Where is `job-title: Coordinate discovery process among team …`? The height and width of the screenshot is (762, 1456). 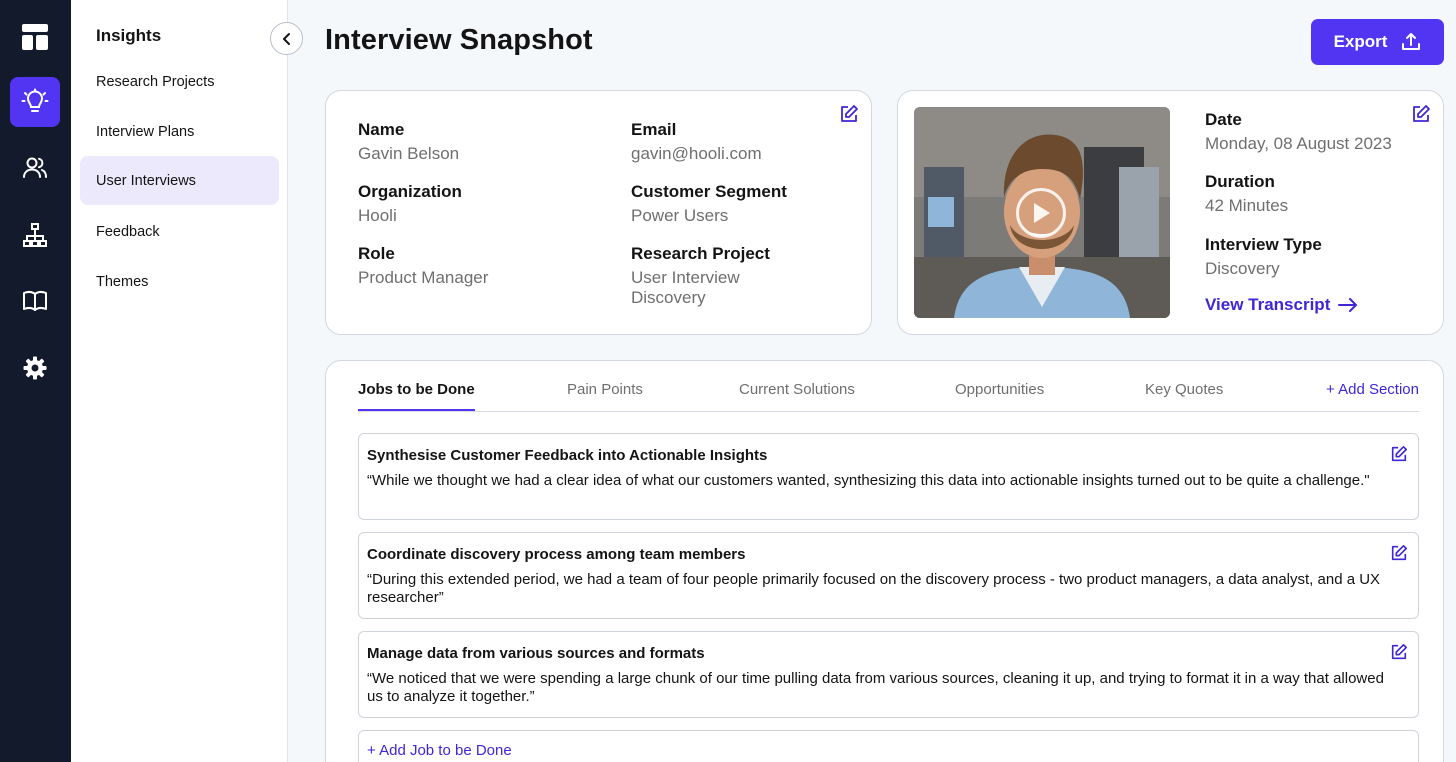
job-title: Coordinate discovery process among team … is located at coordinates (556, 554).